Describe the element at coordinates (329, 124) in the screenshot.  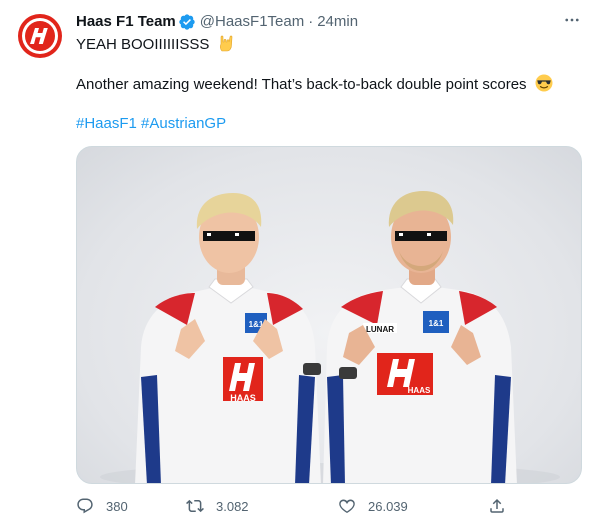
I see `tweet-hashtags: #HaasF1 #AustrianGP` at that location.